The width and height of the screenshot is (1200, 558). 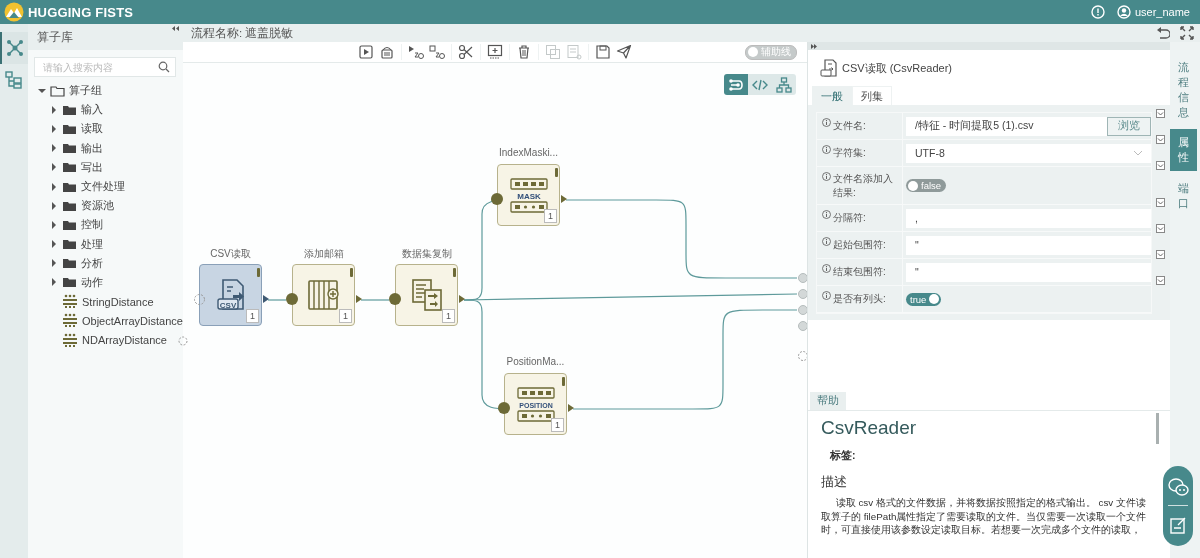 What do you see at coordinates (829, 68) in the screenshot?
I see `csv-file-icon` at bounding box center [829, 68].